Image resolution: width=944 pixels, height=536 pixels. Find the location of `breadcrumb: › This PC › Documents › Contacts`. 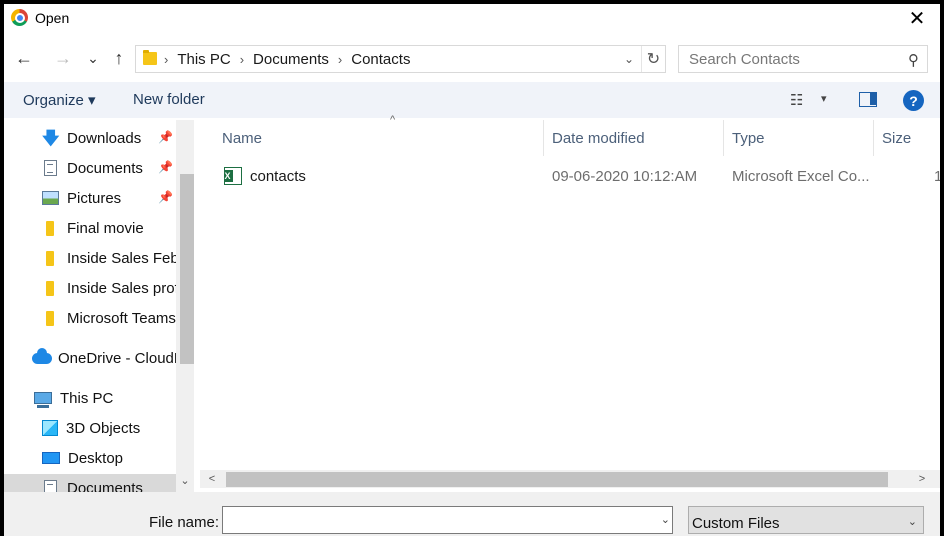

breadcrumb: › This PC › Documents › Contacts is located at coordinates (287, 59).